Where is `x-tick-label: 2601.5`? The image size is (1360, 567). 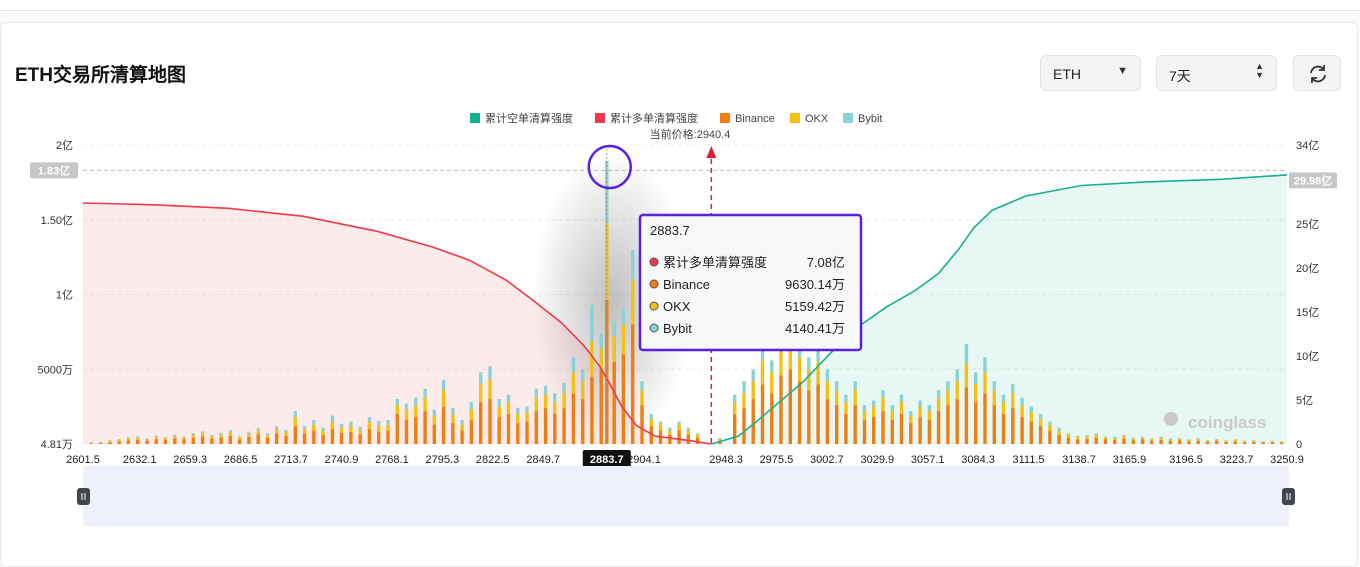 x-tick-label: 2601.5 is located at coordinates (83, 460).